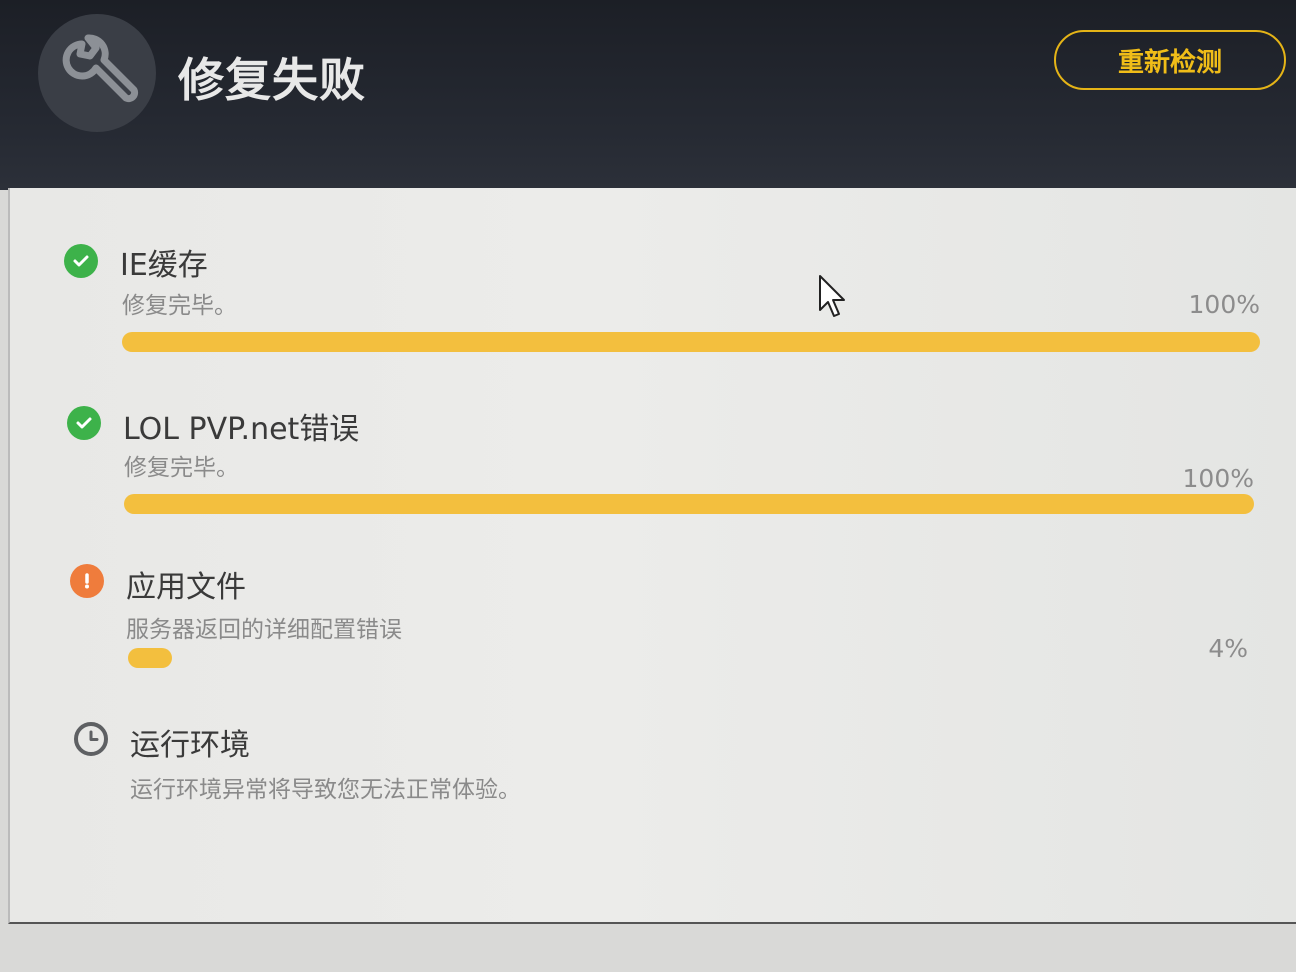 The height and width of the screenshot is (972, 1296). Describe the element at coordinates (97, 73) in the screenshot. I see `wrench-icon` at that location.